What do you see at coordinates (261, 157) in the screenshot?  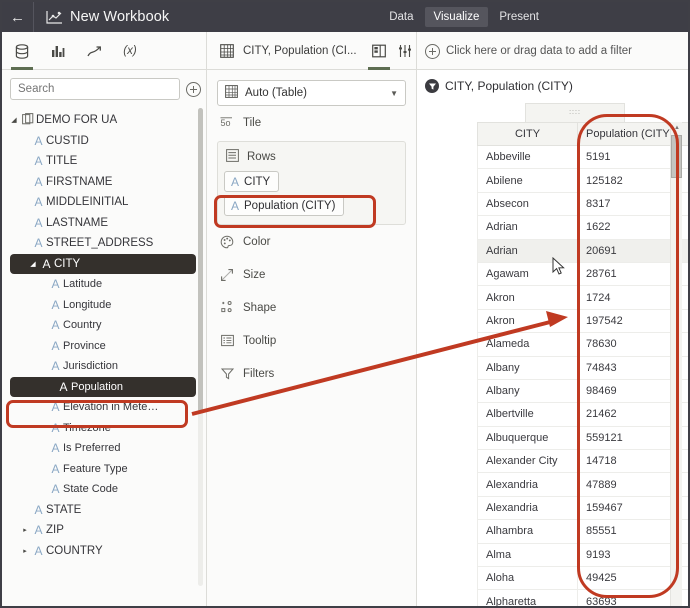 I see `rows-label: Rows` at bounding box center [261, 157].